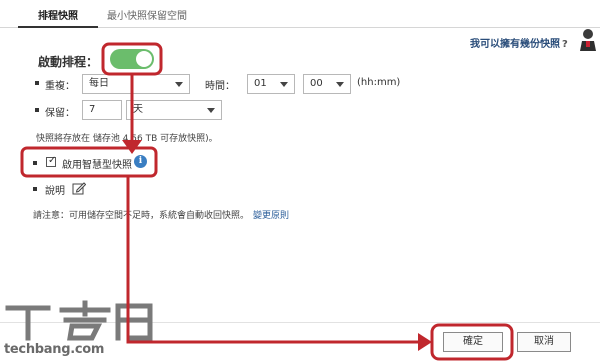 The width and height of the screenshot is (600, 364). I want to click on notice: 請注意：可用儲存空間不足時，系統會自動收回快照。 變更原則, so click(161, 214).